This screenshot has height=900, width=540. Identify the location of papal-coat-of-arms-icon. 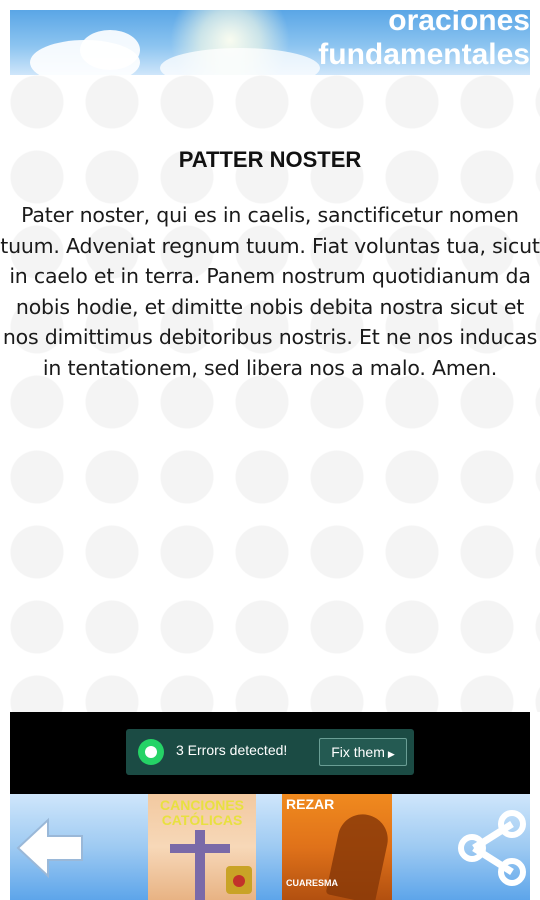
(239, 880).